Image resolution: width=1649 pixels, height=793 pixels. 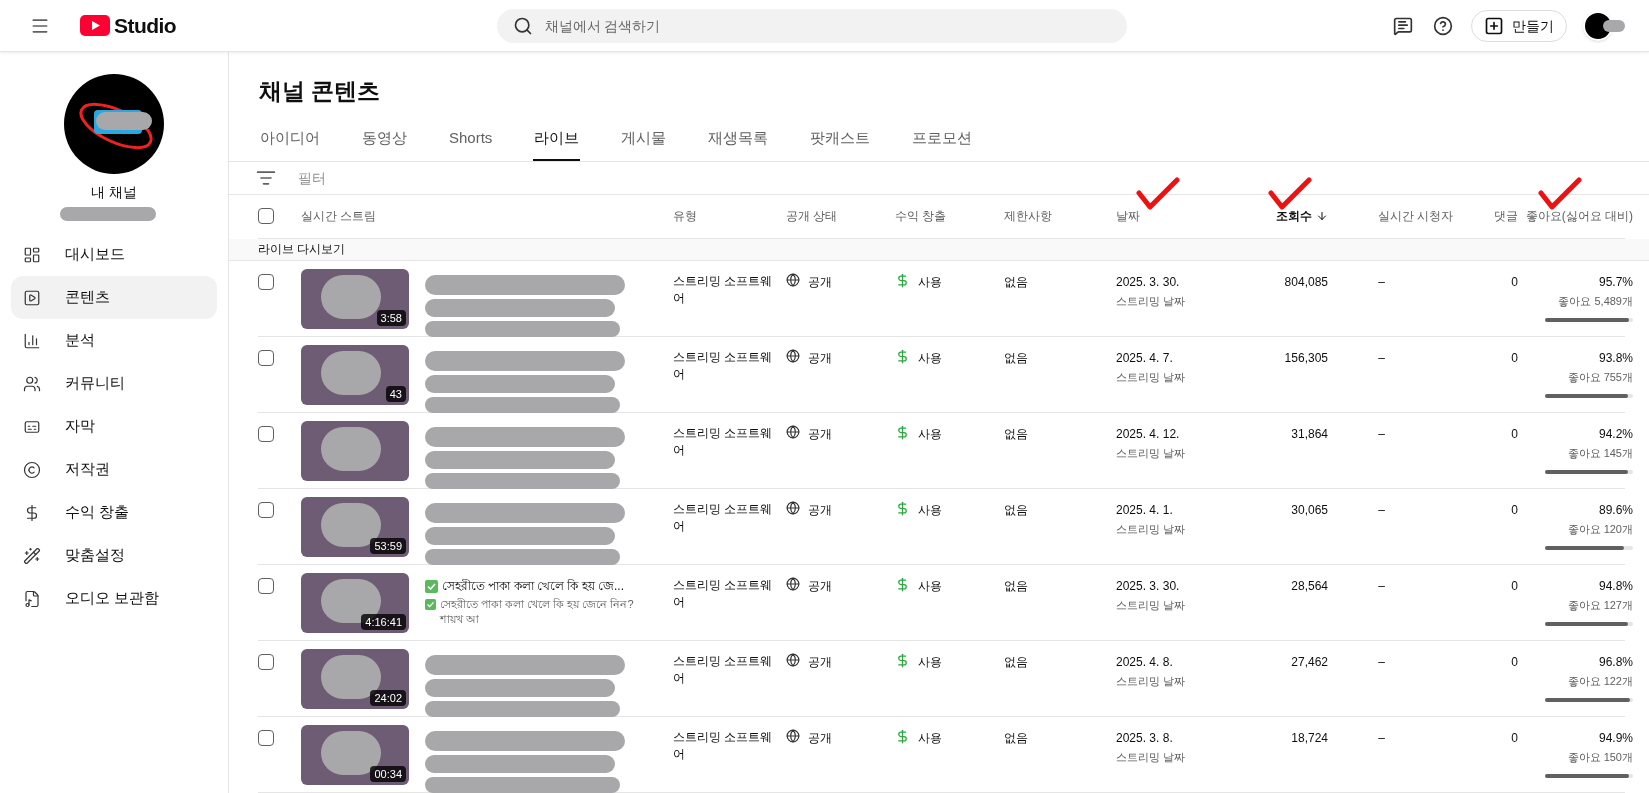 What do you see at coordinates (811, 25) in the screenshot?
I see `search-field: 채널에서 검색하기` at bounding box center [811, 25].